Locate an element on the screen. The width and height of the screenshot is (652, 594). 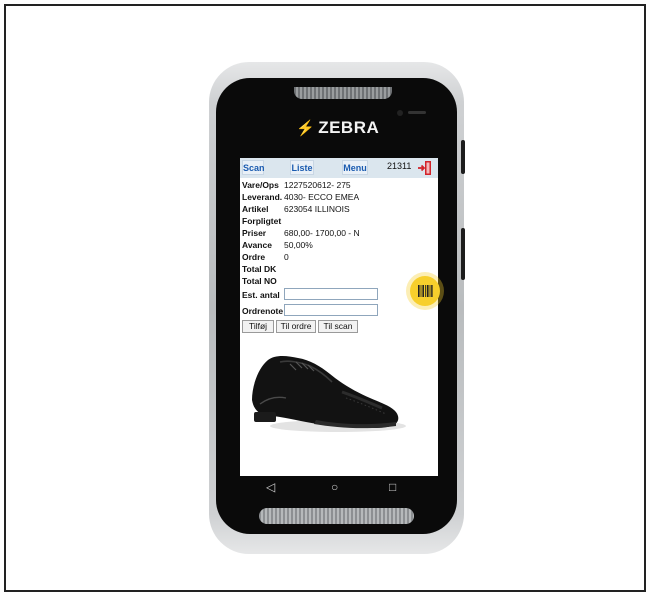
side-button-upper is located at coordinates (463, 157).